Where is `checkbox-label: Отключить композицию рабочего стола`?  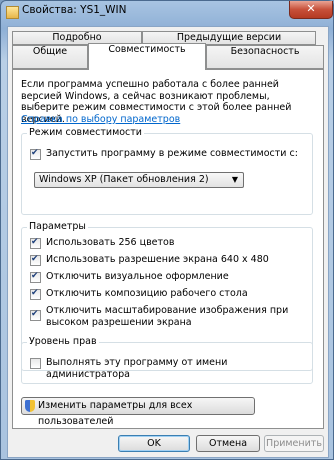 checkbox-label: Отключить композицию рабочего стола is located at coordinates (147, 293).